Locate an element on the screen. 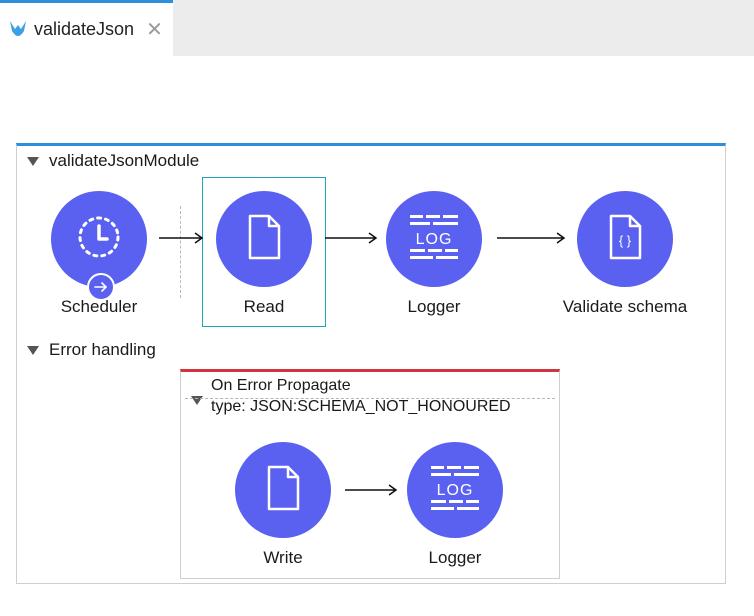  mule-icon is located at coordinates (18, 30).